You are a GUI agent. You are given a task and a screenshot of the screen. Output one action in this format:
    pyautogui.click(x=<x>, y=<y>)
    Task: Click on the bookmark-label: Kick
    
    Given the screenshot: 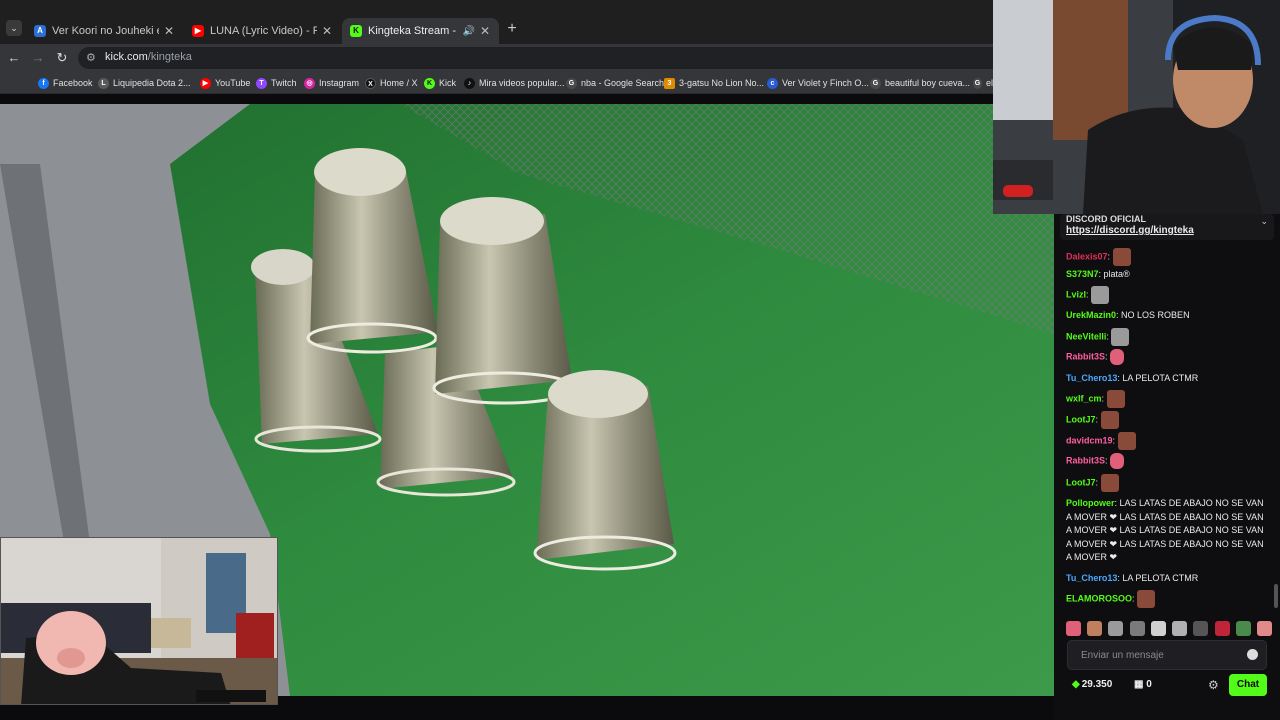 What is the action you would take?
    pyautogui.click(x=448, y=83)
    